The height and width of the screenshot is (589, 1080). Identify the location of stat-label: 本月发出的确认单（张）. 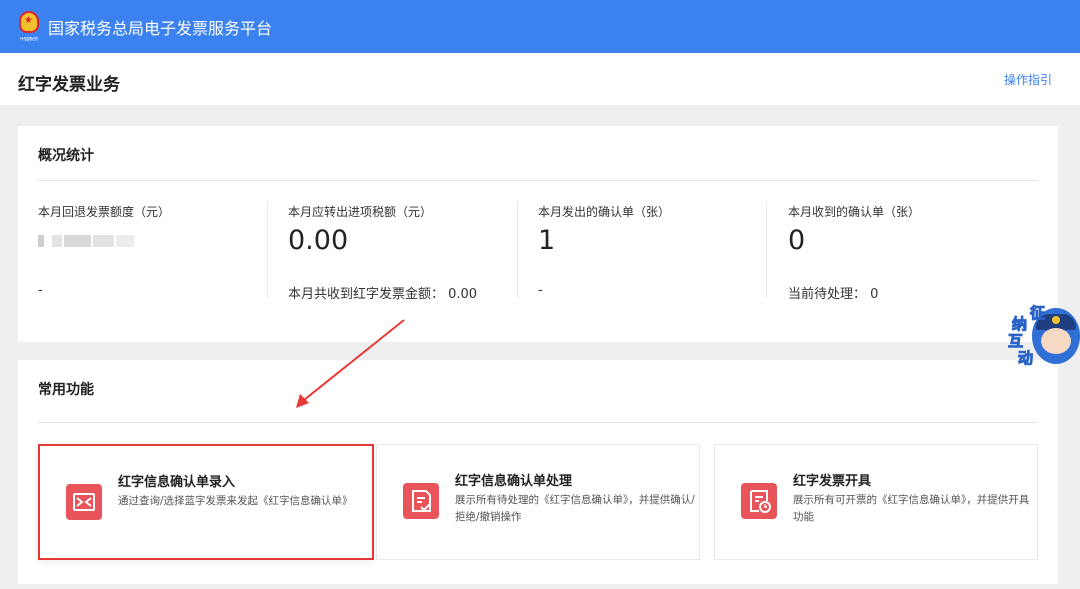
(604, 212).